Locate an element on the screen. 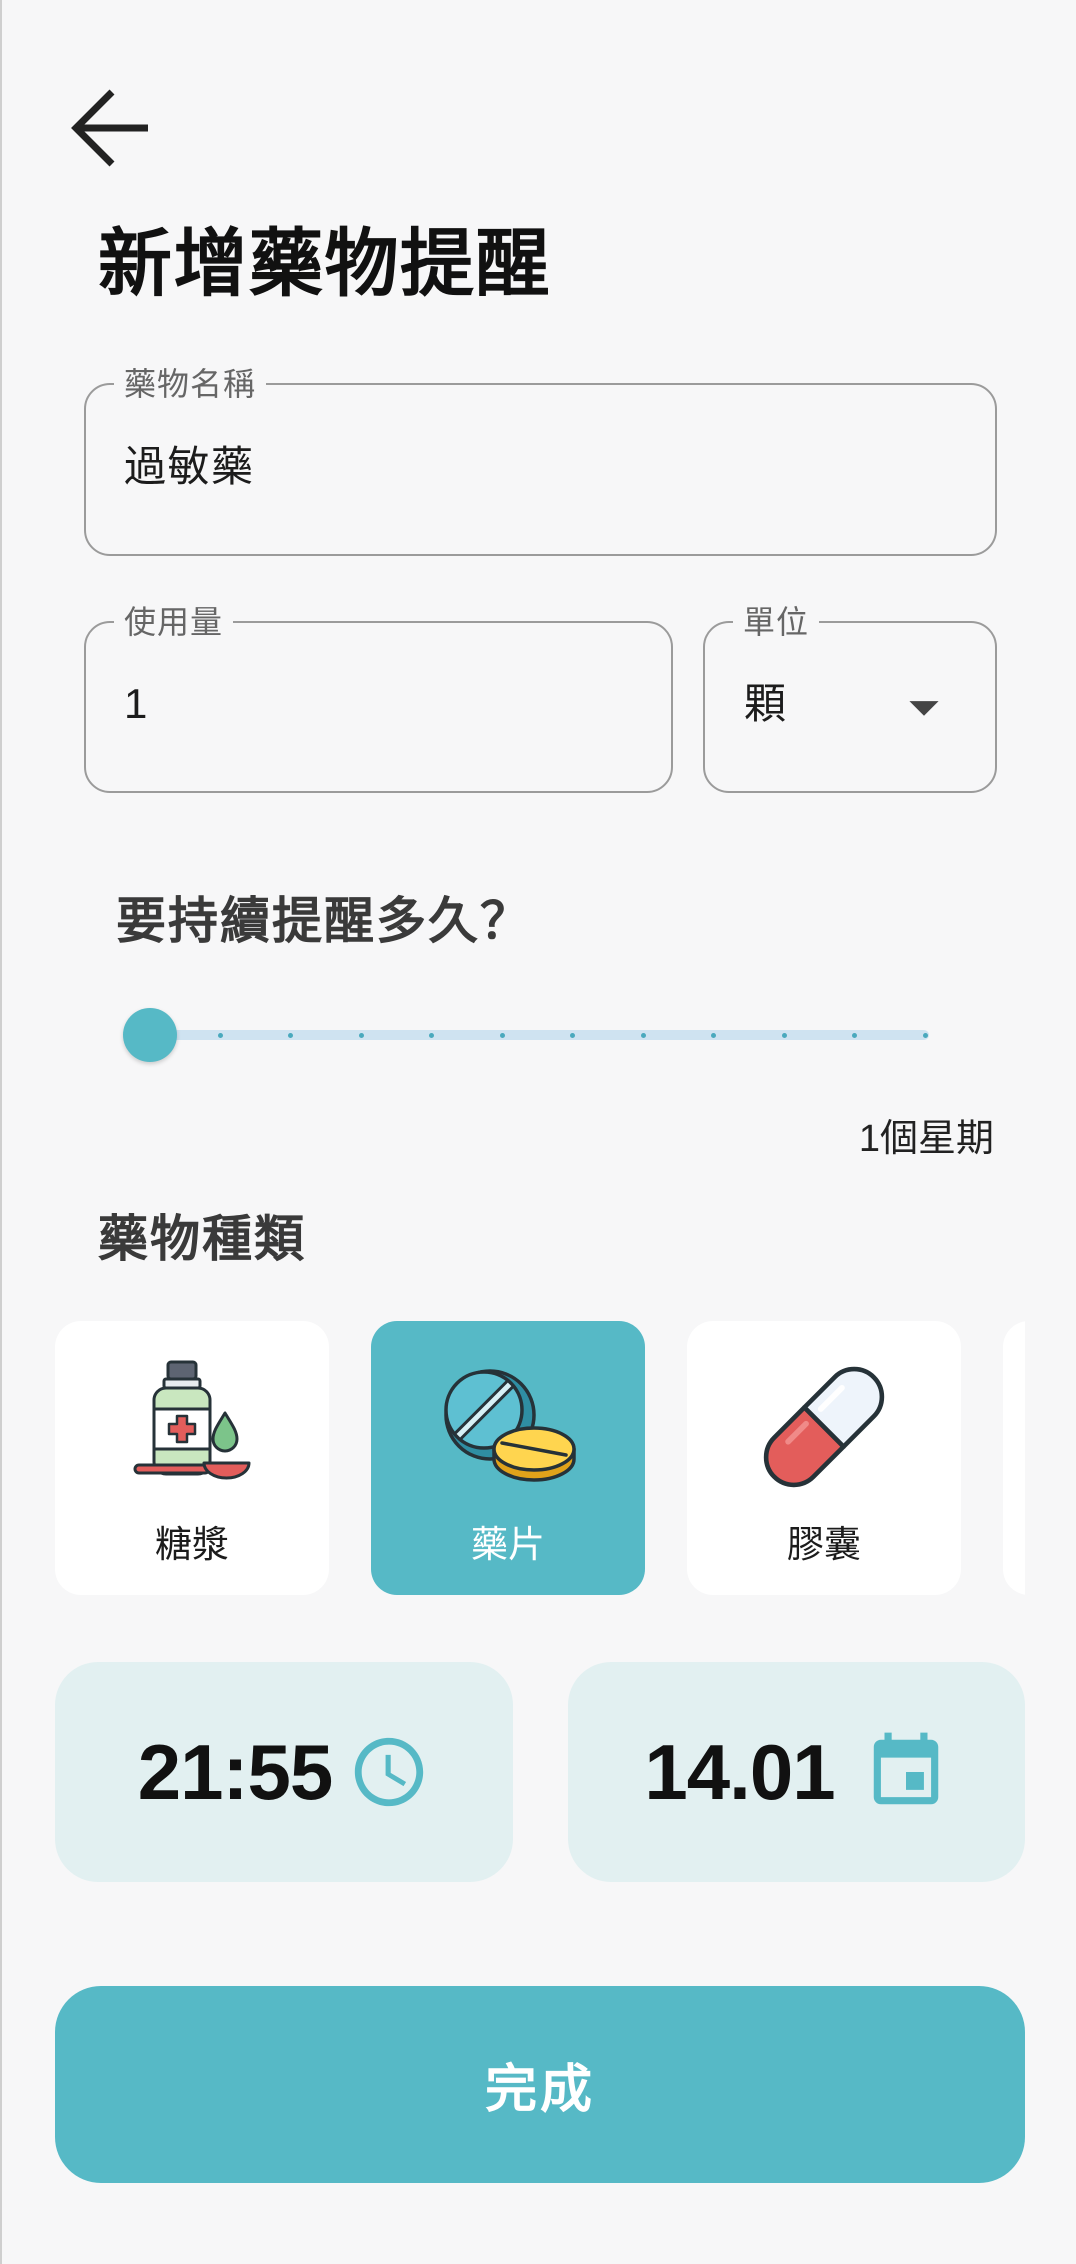  duration-heading: 要持續提醒多久？ is located at coordinates (324, 921).